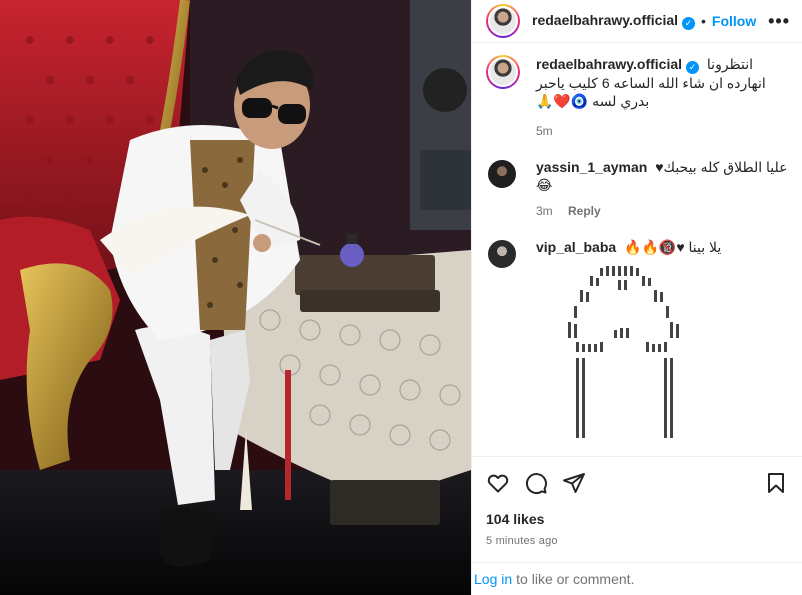 Image resolution: width=802 pixels, height=595 pixels. I want to click on caption-avatar-ring, so click(503, 72).